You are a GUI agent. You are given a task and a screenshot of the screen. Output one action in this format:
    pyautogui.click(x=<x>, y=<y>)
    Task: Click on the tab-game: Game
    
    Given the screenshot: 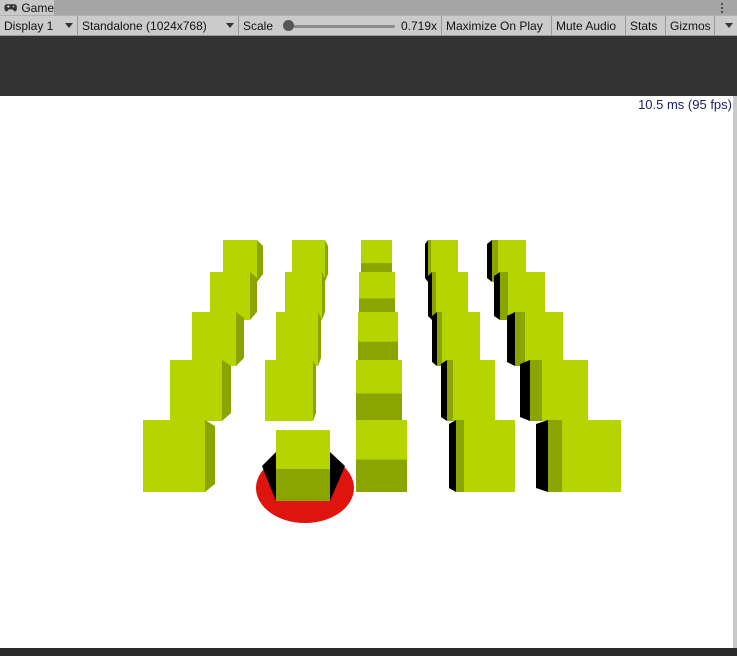 What is the action you would take?
    pyautogui.click(x=27, y=7)
    